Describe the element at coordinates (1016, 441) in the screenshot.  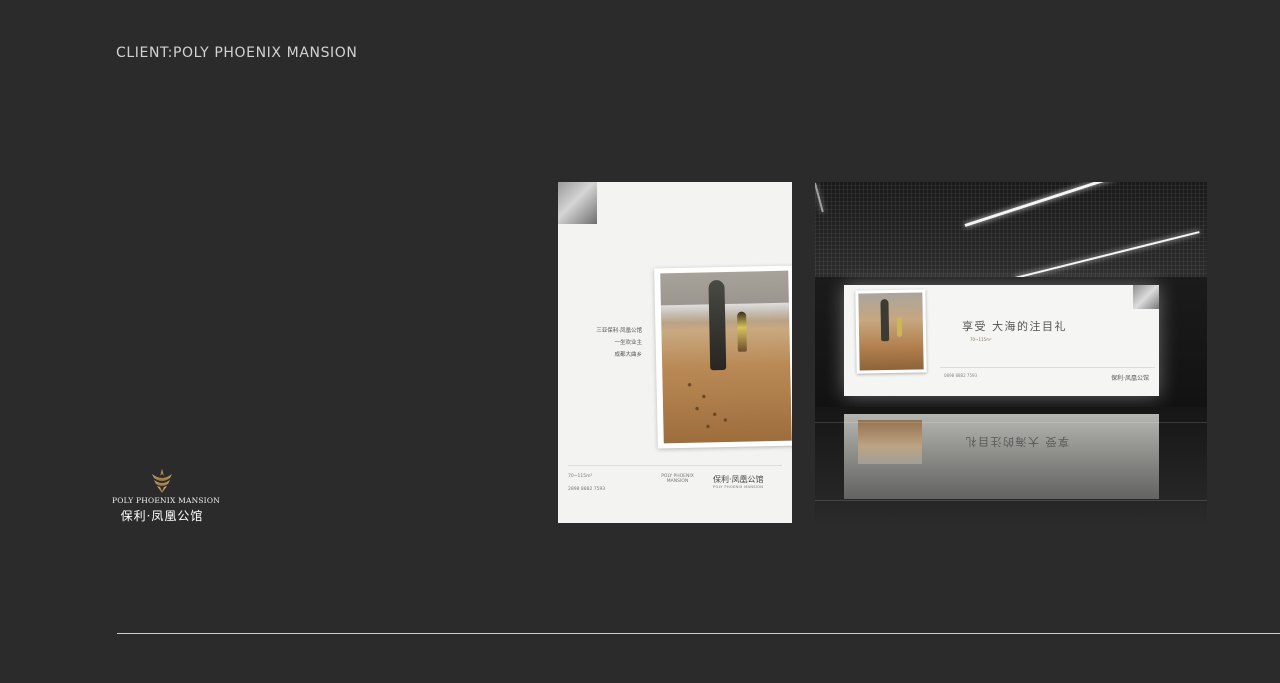
I see `reflection-headline: 享受 大海的注目礼` at that location.